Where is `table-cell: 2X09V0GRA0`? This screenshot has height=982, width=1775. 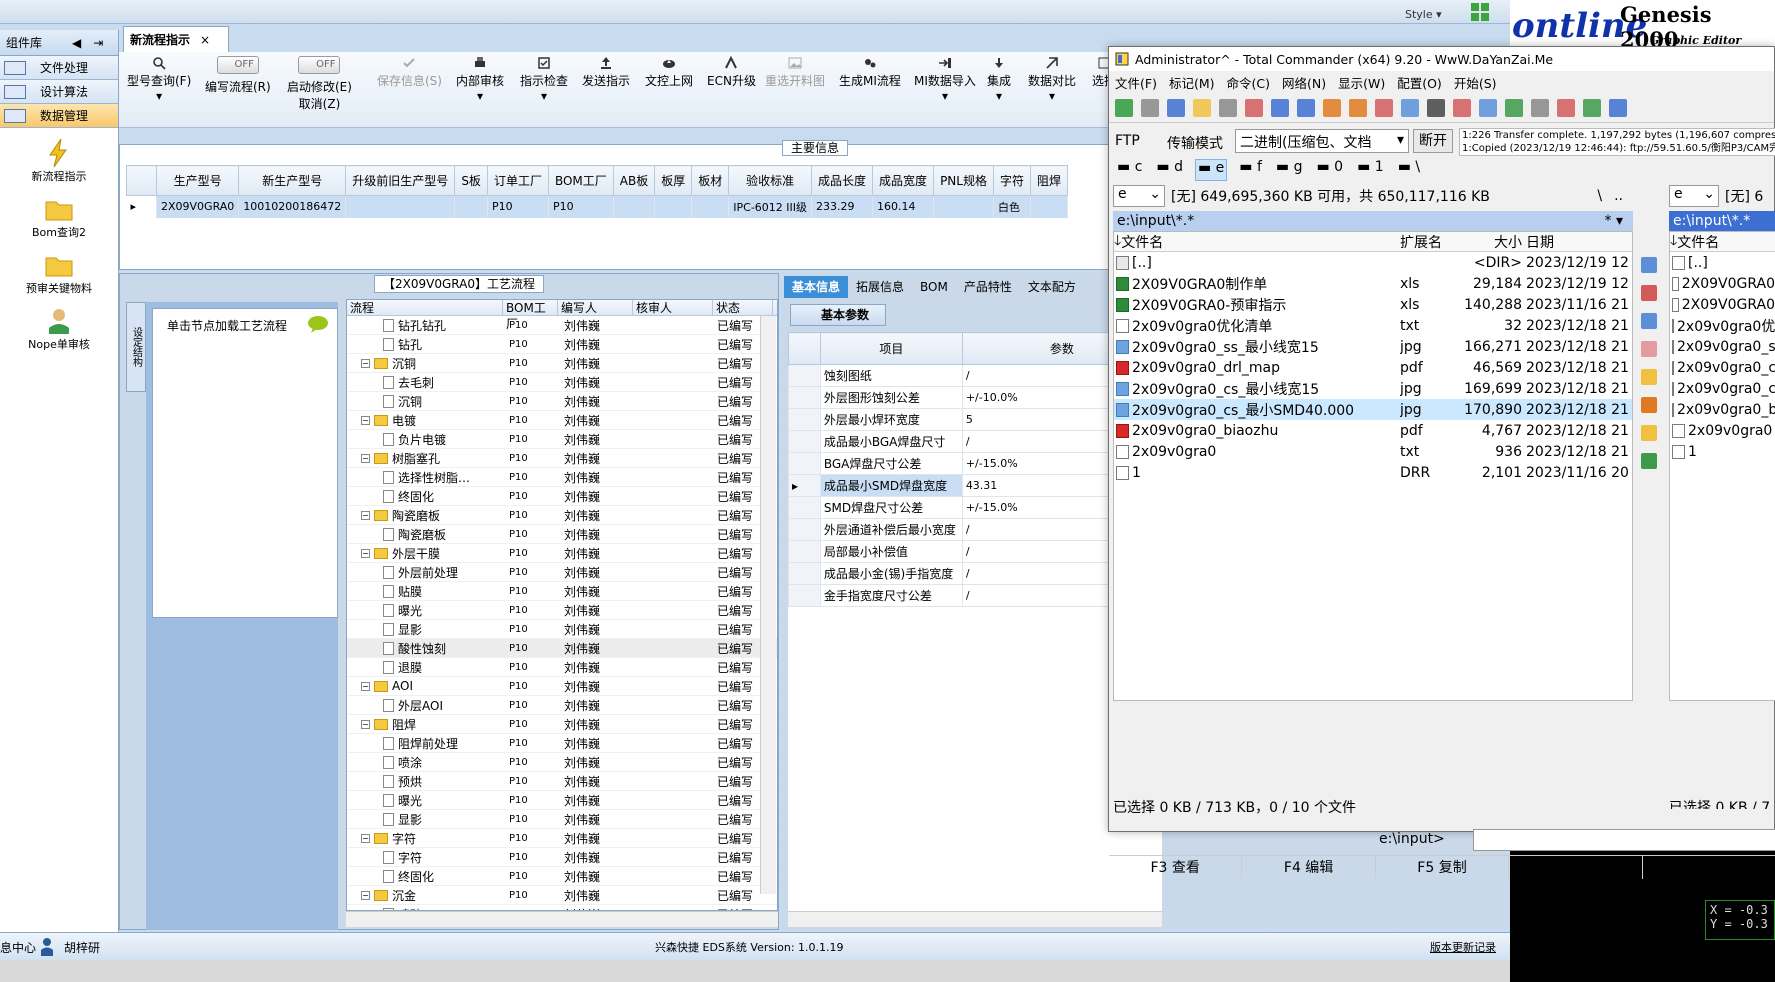
table-cell: 2X09V0GRA0 is located at coordinates (198, 206).